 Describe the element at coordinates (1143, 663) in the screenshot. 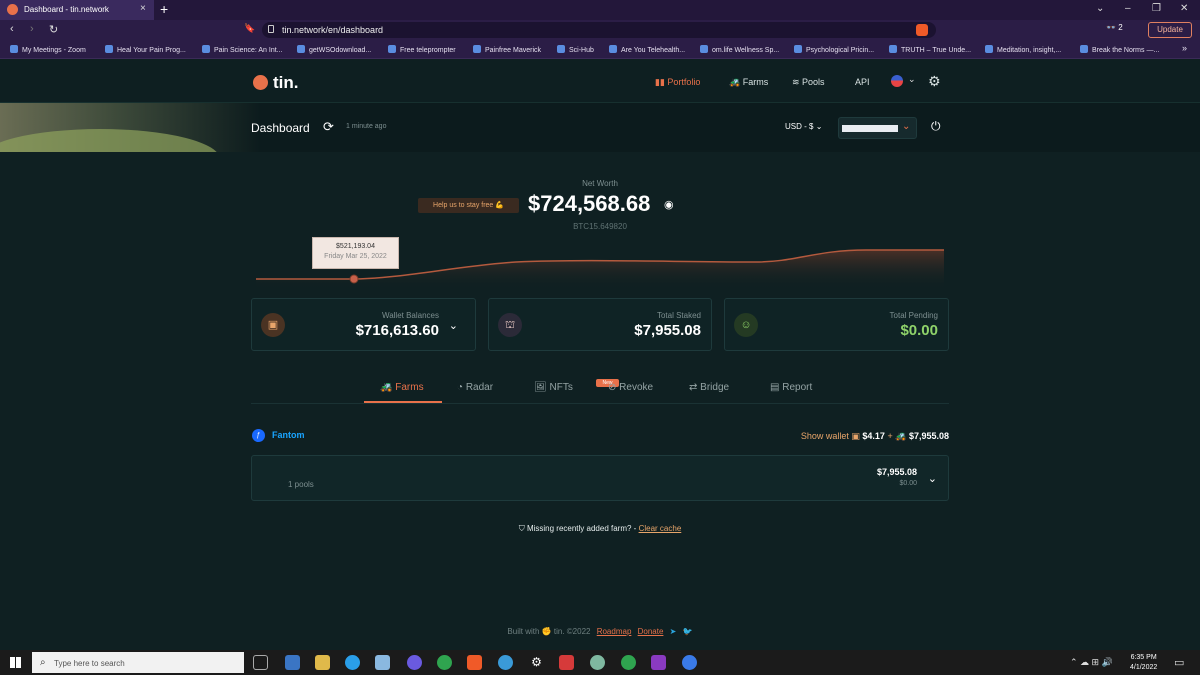

I see `taskbar-clock: 6:35 PM 4/1/2022` at that location.